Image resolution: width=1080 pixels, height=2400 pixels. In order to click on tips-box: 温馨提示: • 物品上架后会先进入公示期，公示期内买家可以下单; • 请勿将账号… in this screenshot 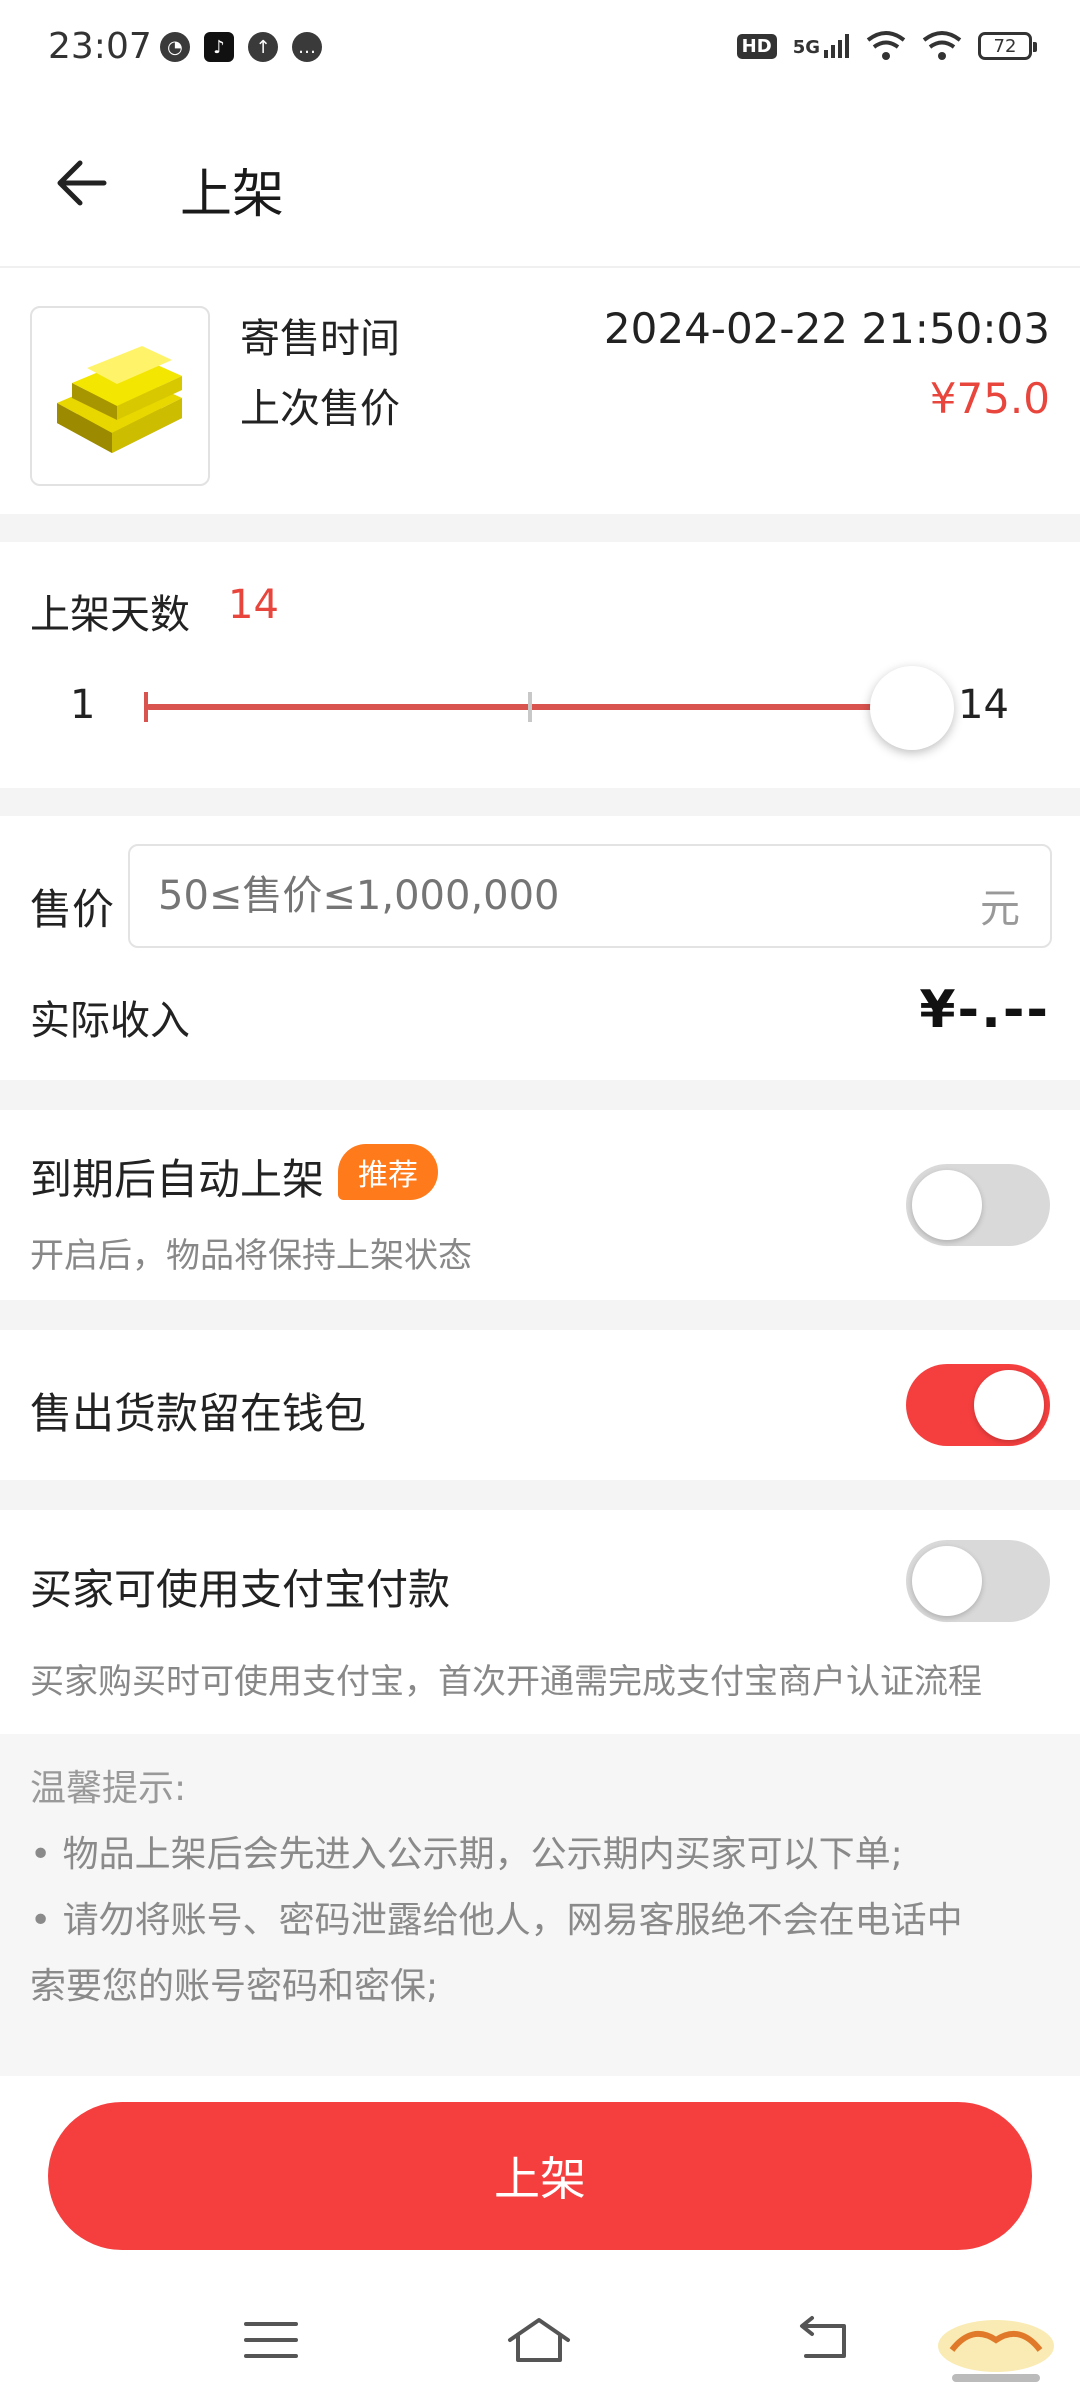, I will do `click(540, 1905)`.